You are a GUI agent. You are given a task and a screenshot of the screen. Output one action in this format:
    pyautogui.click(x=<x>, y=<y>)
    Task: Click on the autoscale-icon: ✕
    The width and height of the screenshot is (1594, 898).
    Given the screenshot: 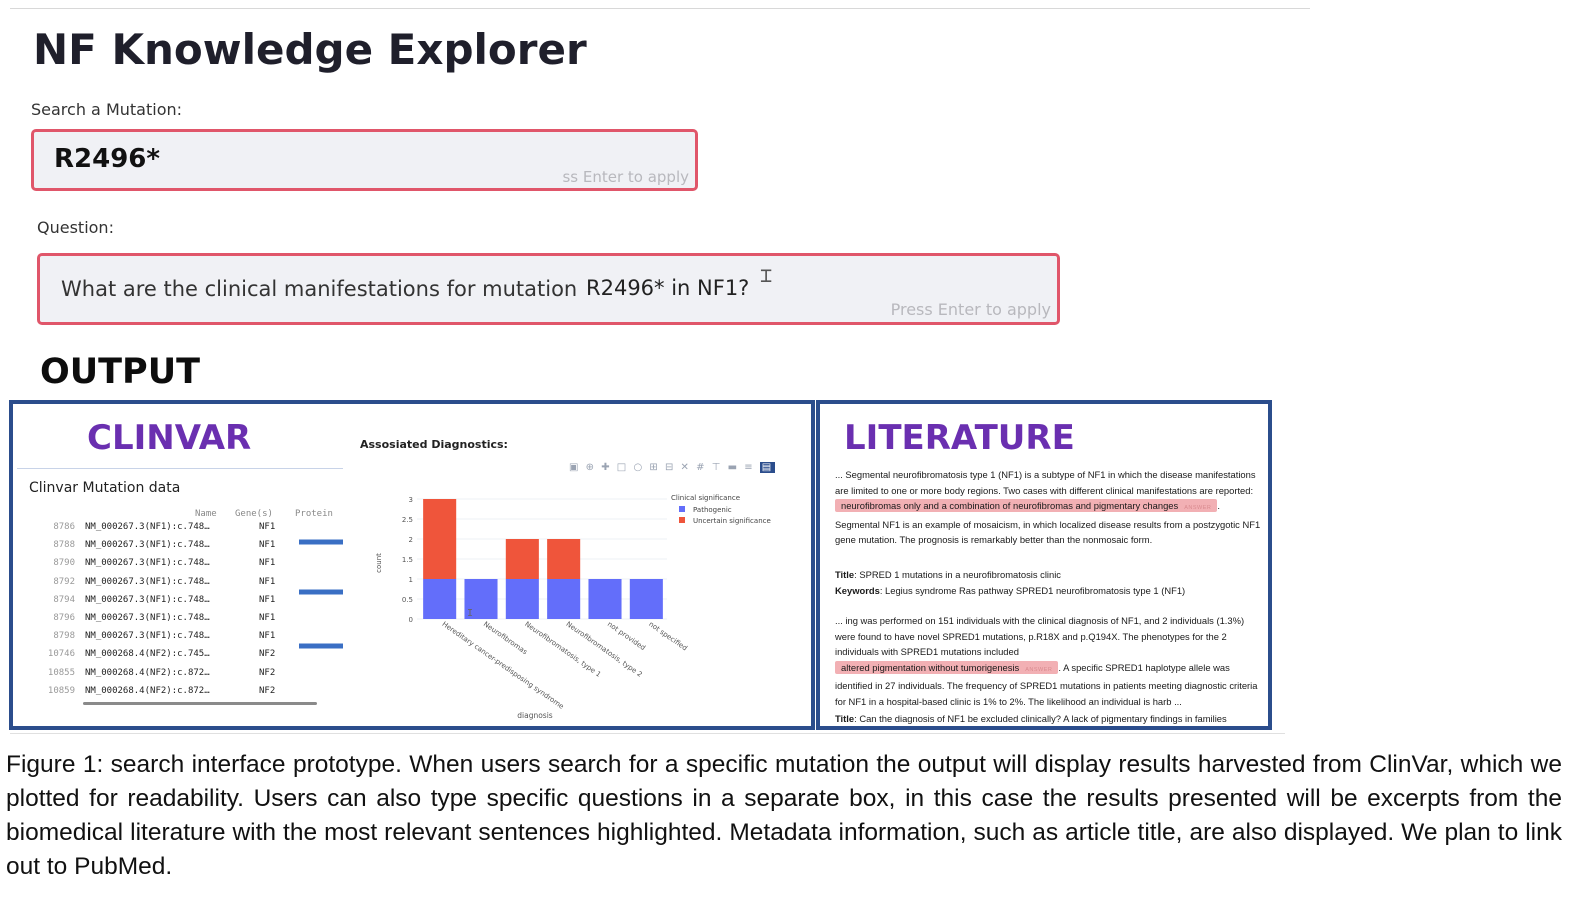 What is the action you would take?
    pyautogui.click(x=686, y=467)
    